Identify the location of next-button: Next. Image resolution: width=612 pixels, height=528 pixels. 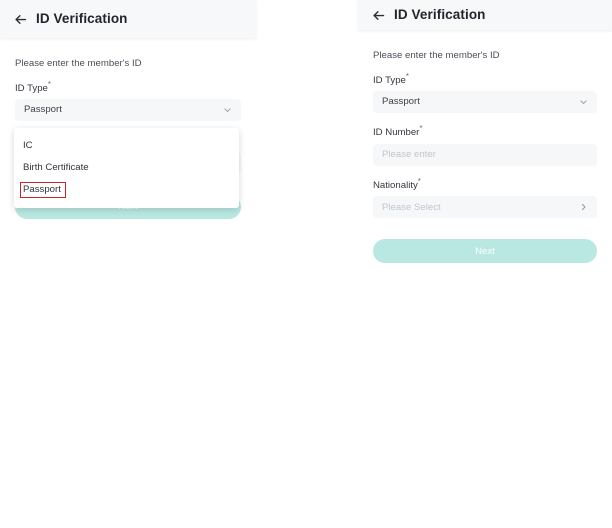
(485, 251).